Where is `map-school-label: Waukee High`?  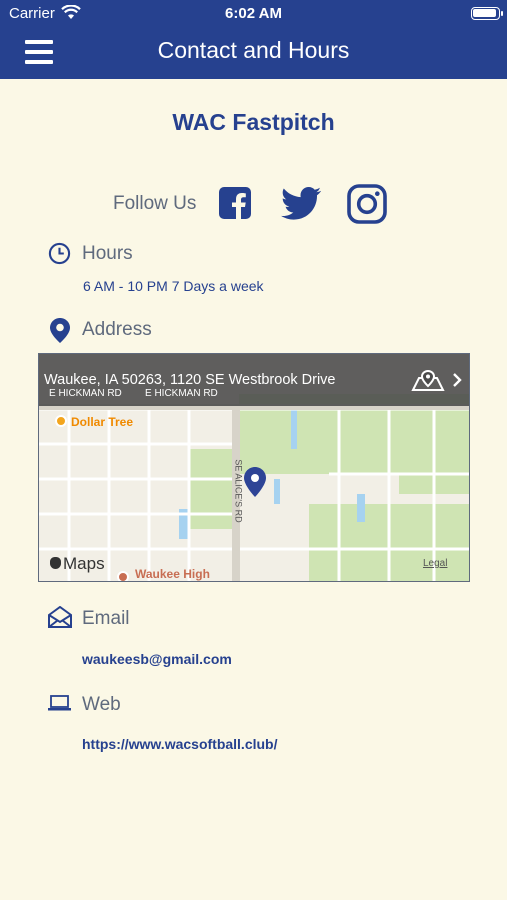
map-school-label: Waukee High is located at coordinates (172, 574).